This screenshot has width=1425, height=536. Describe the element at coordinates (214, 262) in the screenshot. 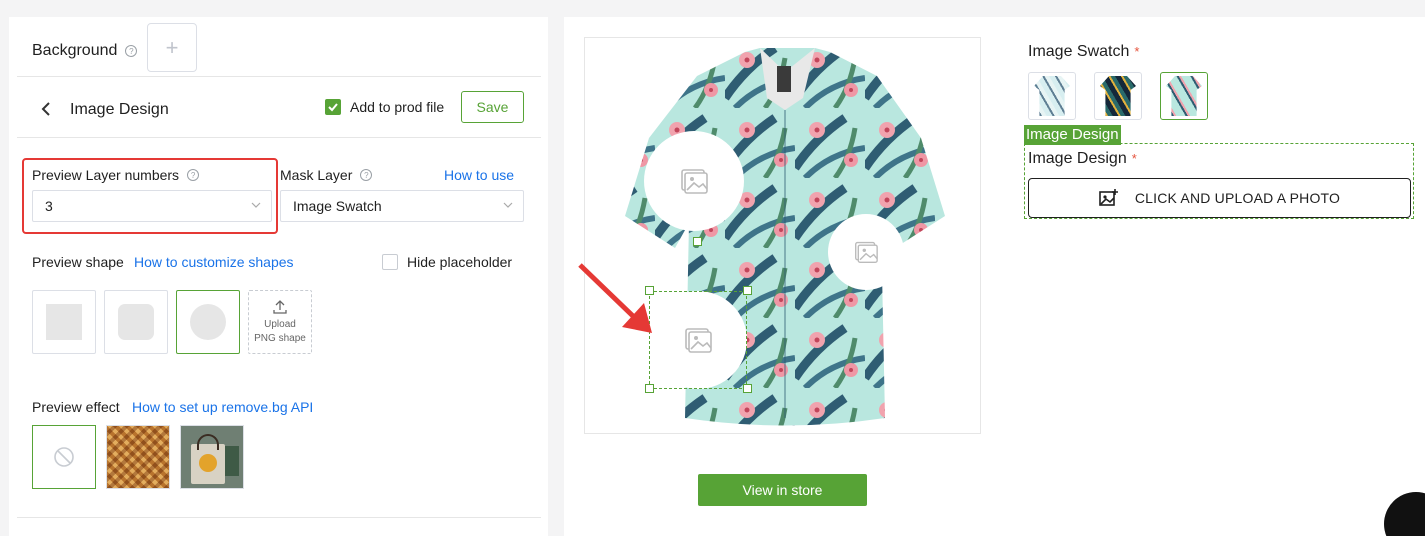

I see `customize-shapes-link: How to customize shapes` at that location.